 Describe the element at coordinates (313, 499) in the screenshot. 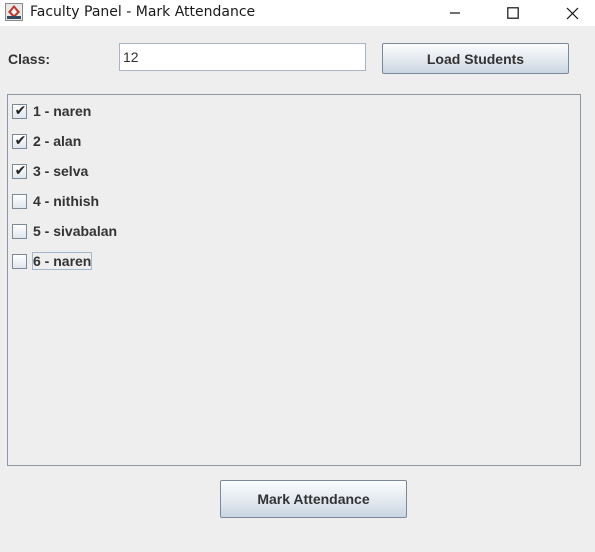

I see `mark-attendance-button: Mark Attendance` at that location.